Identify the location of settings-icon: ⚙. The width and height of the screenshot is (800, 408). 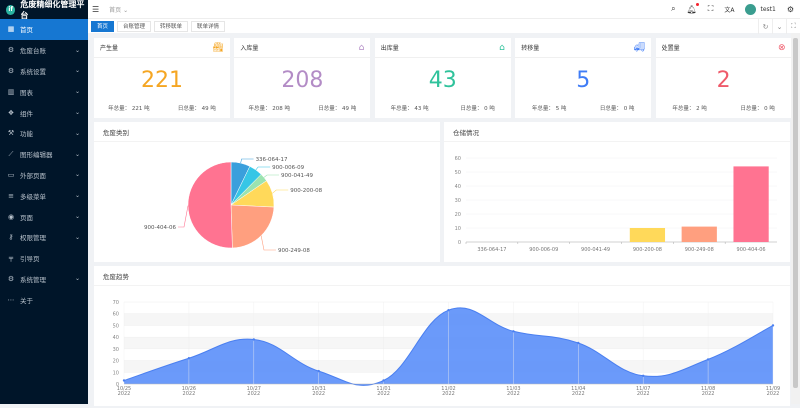
(790, 9).